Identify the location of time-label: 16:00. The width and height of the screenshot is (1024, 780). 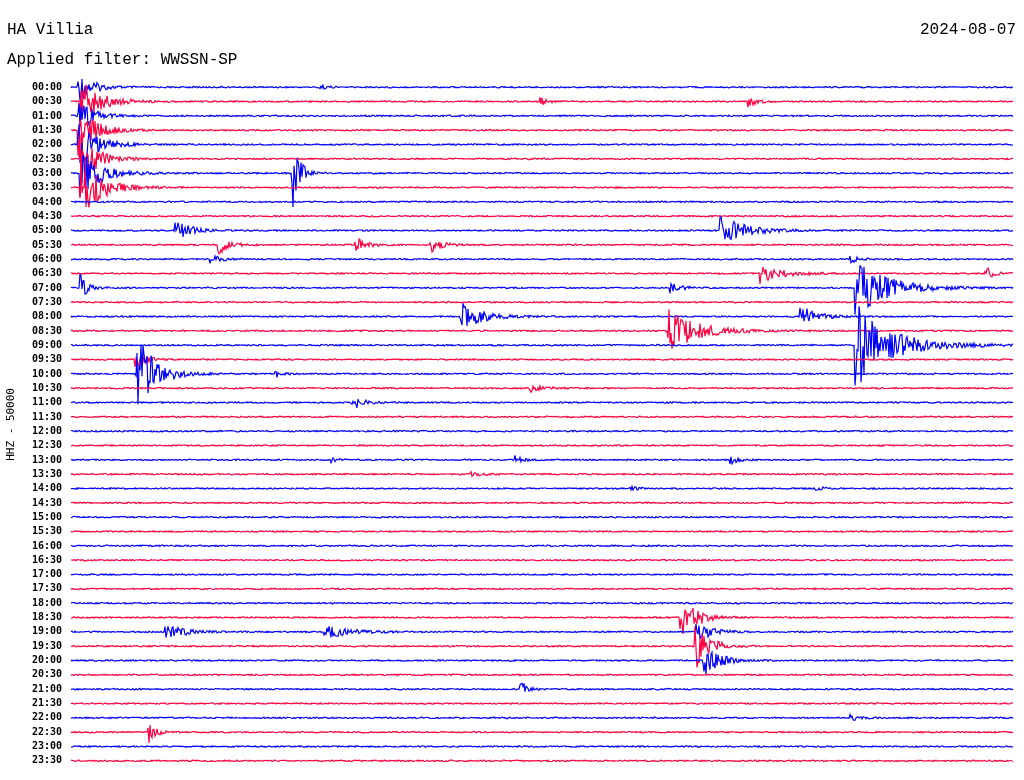
(46, 545).